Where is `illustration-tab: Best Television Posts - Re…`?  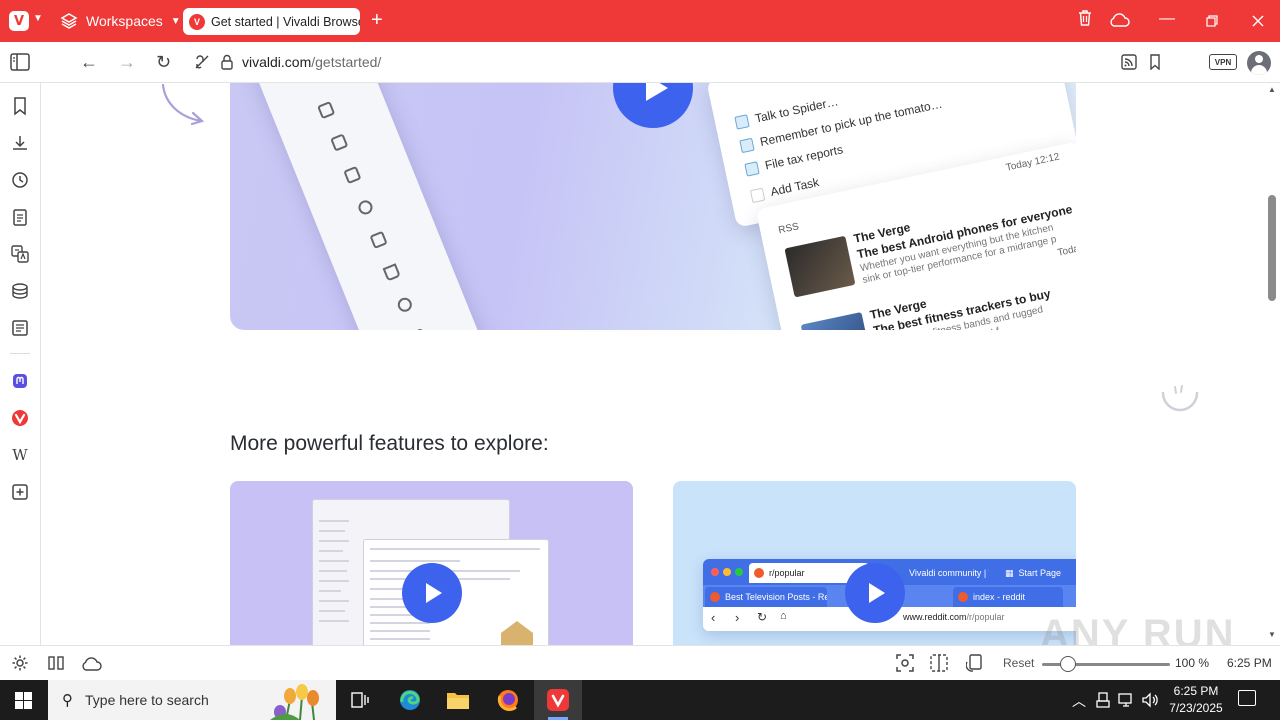 illustration-tab: Best Television Posts - Re… is located at coordinates (766, 597).